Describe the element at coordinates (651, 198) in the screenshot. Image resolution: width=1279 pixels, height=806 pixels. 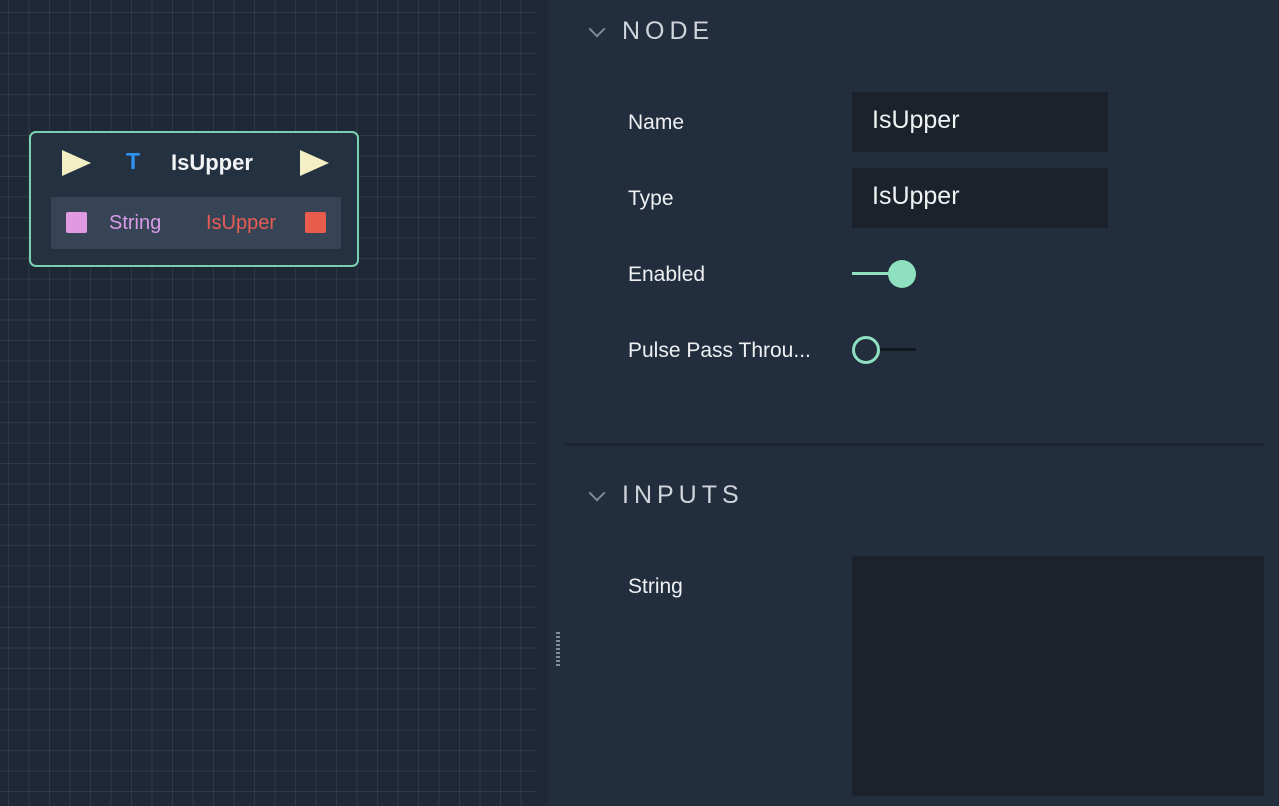
I see `type-label: Type` at that location.